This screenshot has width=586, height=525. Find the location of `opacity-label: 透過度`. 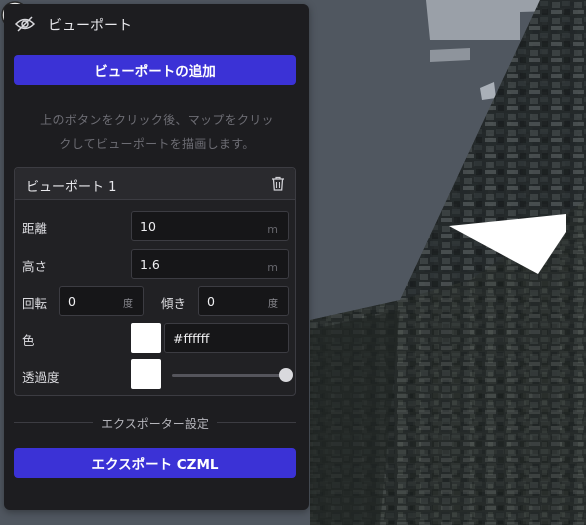

opacity-label: 透過度 is located at coordinates (41, 377).